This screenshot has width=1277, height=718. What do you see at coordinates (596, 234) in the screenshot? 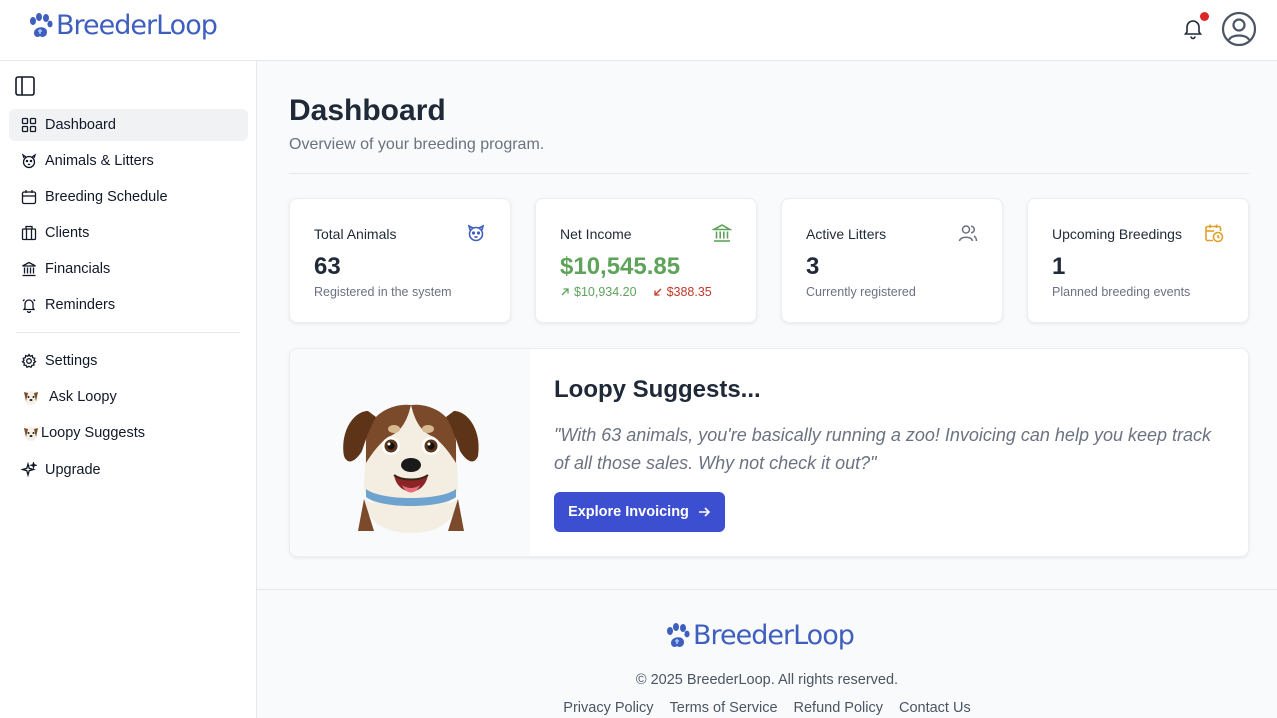
I see `stat-title: Net Income` at bounding box center [596, 234].